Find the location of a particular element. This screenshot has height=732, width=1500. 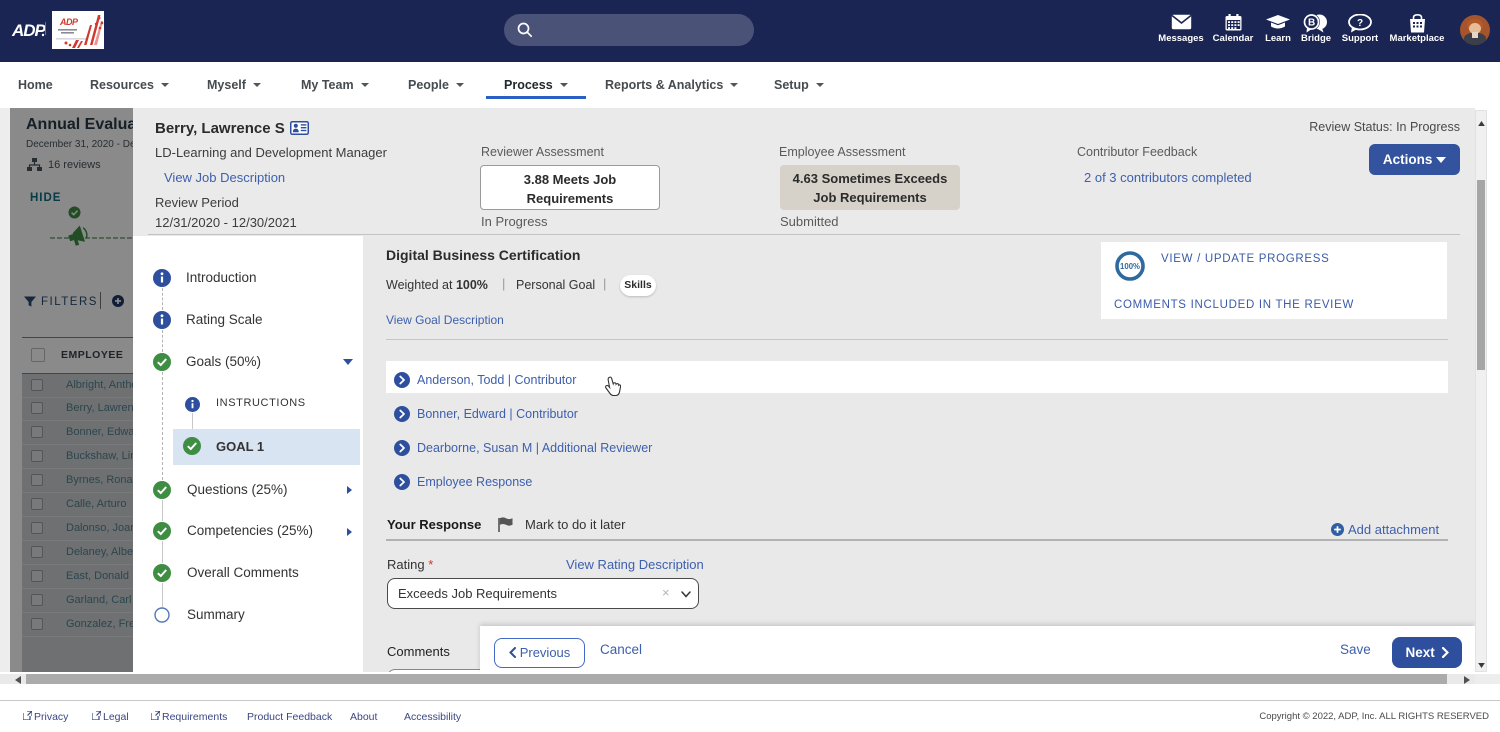

svg-text: B is located at coordinates (1311, 23).